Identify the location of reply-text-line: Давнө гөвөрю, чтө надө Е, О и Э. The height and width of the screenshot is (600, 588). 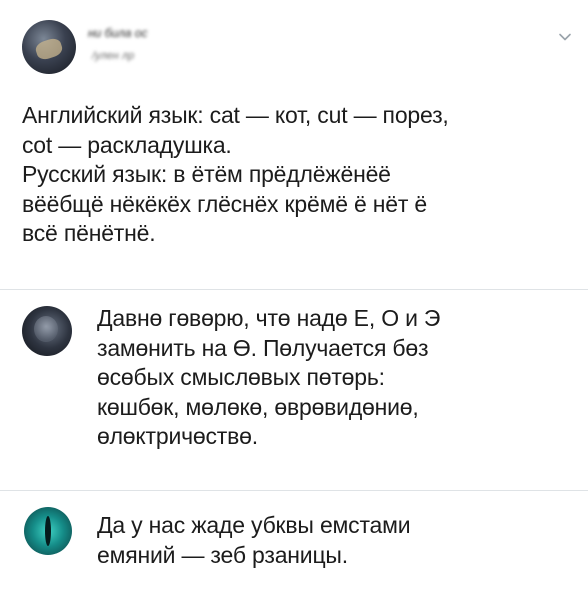
(269, 318).